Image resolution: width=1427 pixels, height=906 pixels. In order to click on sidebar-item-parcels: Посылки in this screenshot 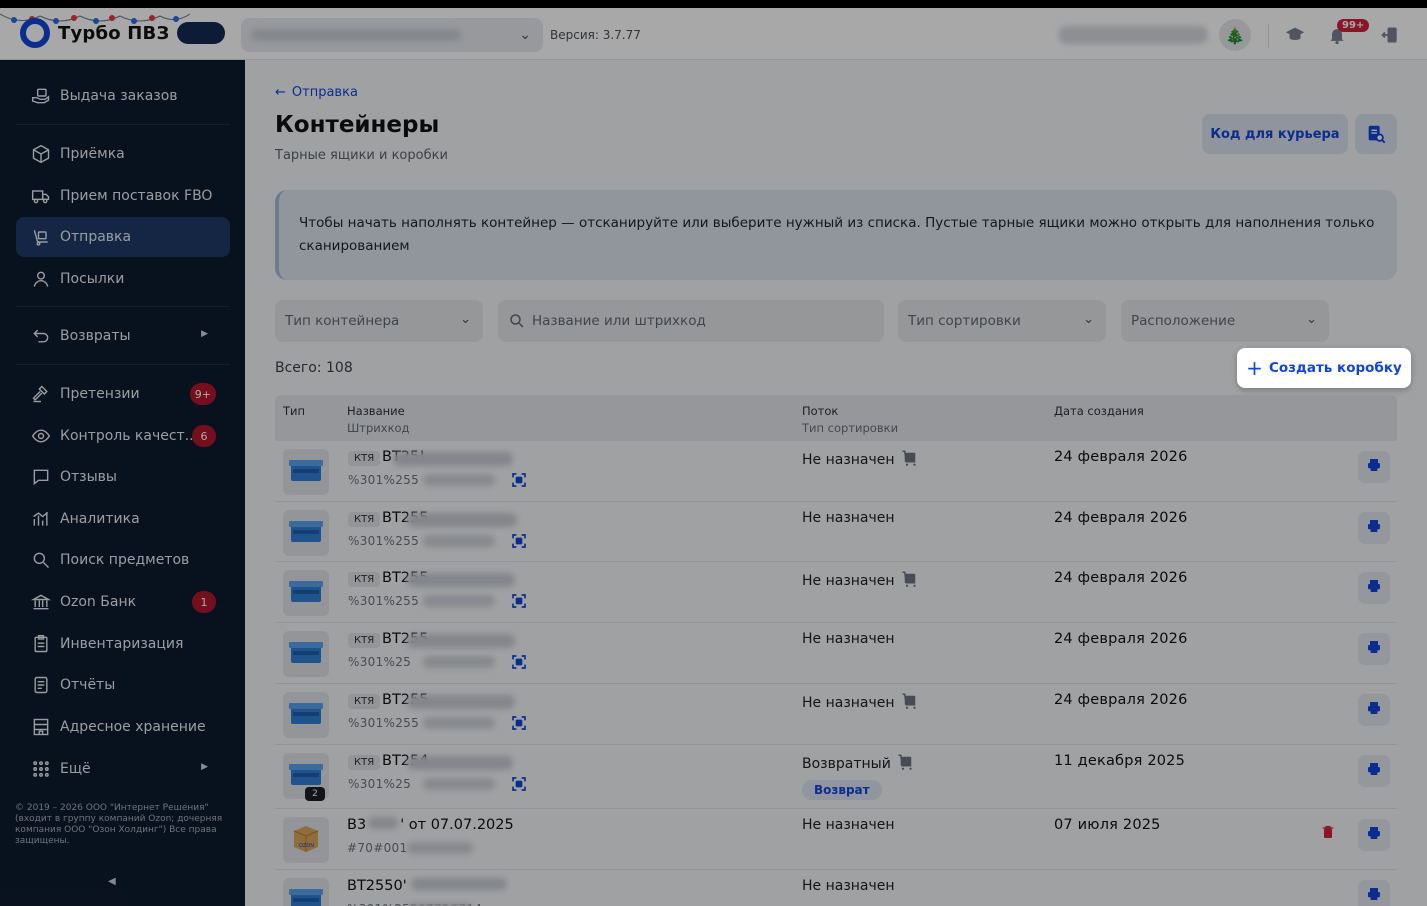, I will do `click(123, 279)`.